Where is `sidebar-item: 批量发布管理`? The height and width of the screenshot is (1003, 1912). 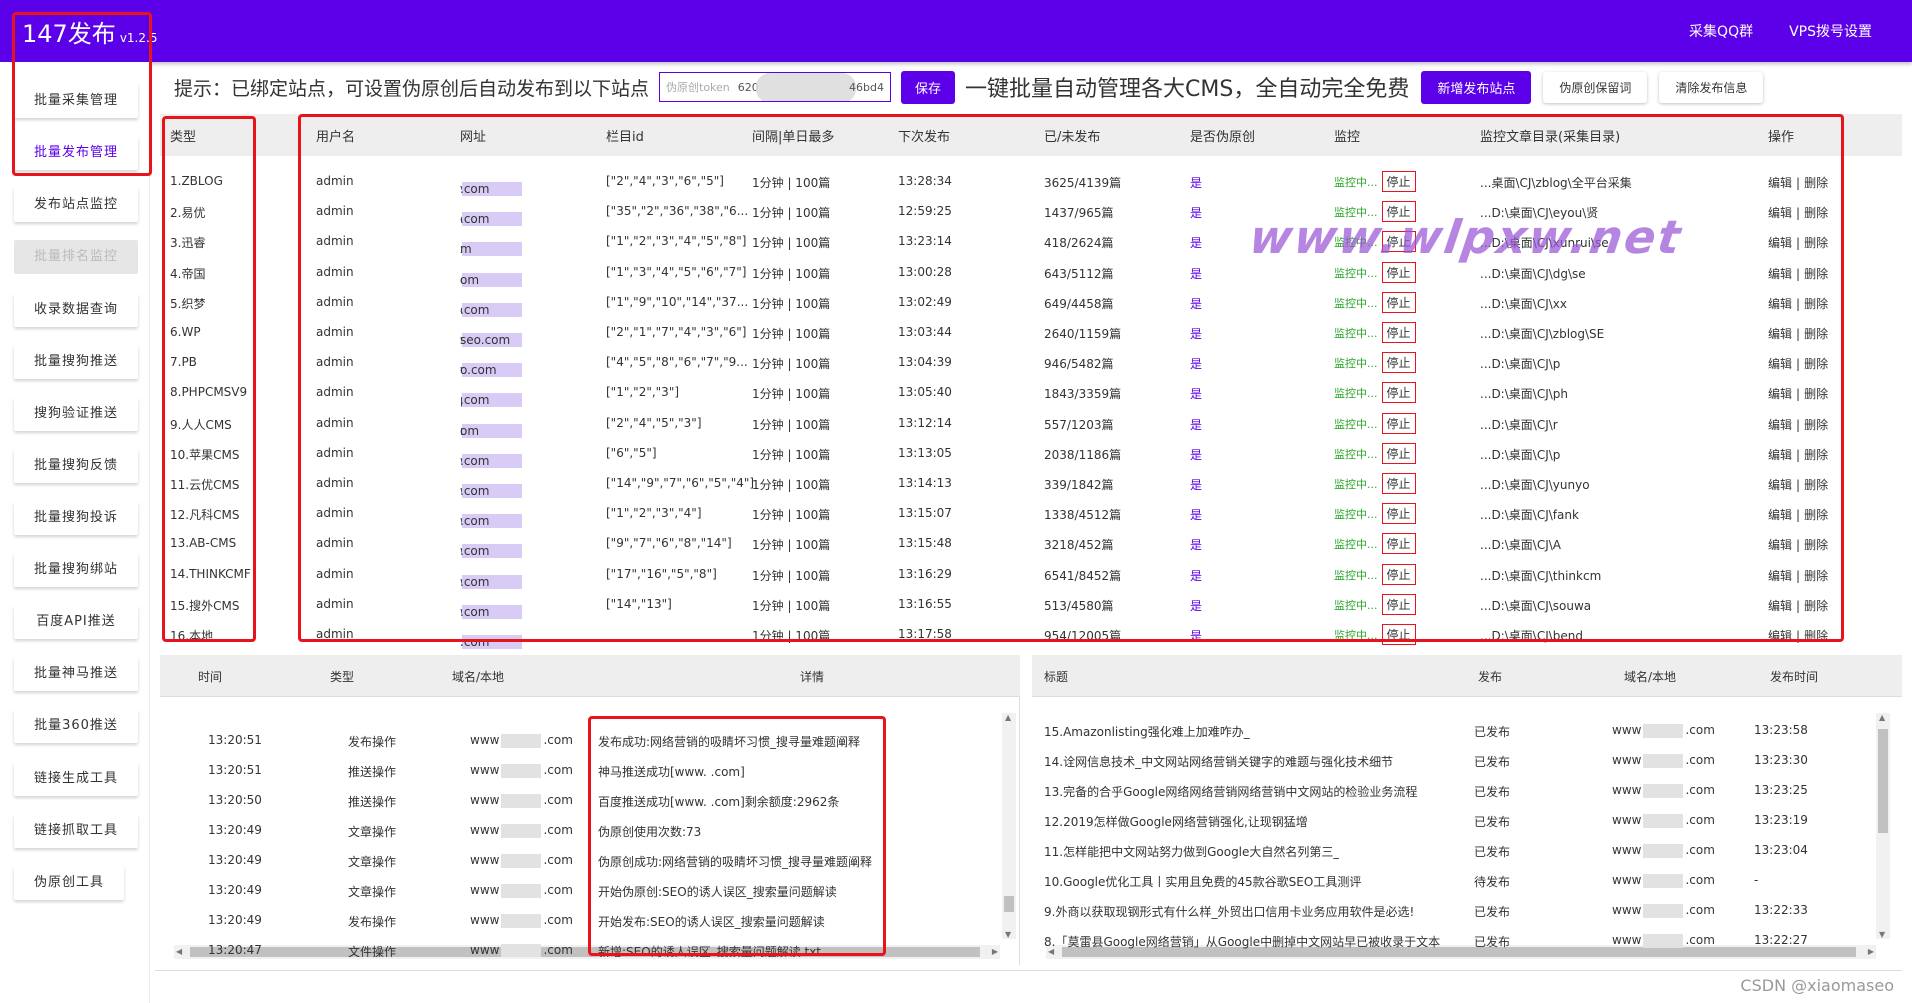
sidebar-item: 批量发布管理 is located at coordinates (76, 153).